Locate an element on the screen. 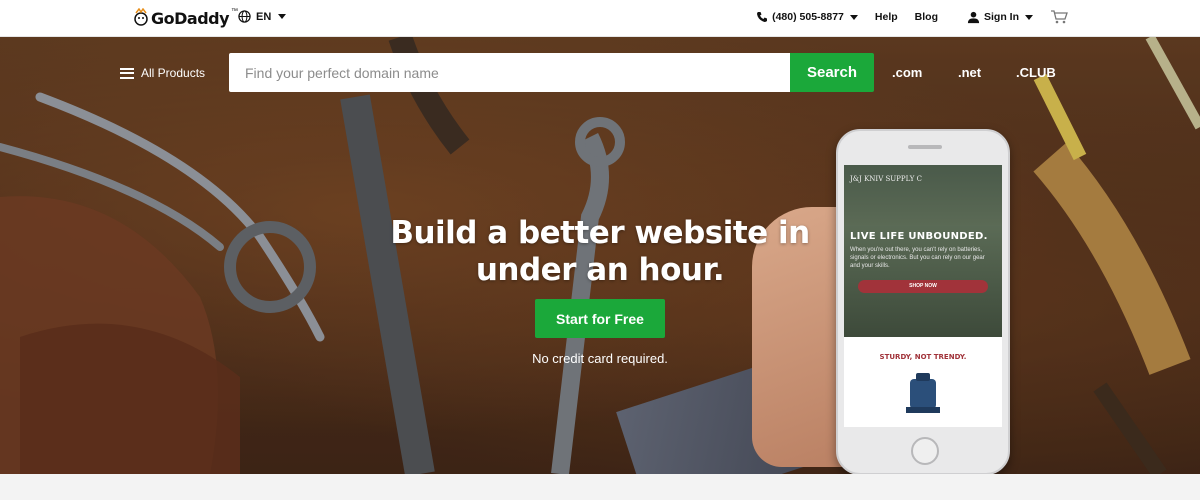 This screenshot has height=500, width=1200. topbar-right: (480) 505-8877 Help Blog Sign In is located at coordinates (912, 17).